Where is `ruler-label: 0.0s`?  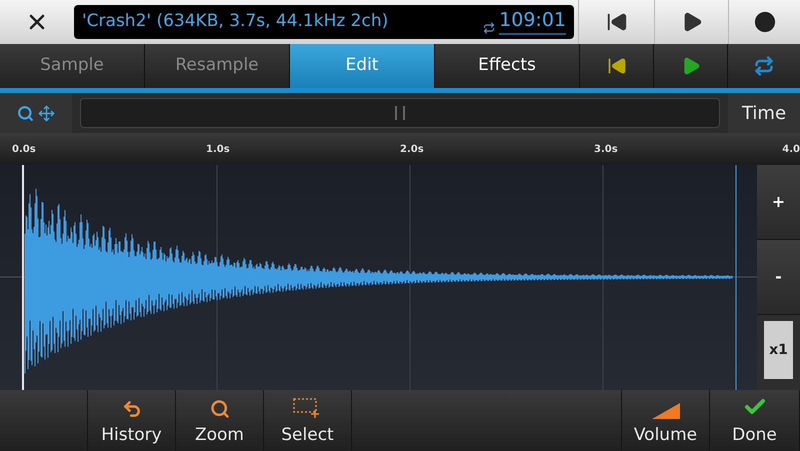 ruler-label: 0.0s is located at coordinates (24, 149).